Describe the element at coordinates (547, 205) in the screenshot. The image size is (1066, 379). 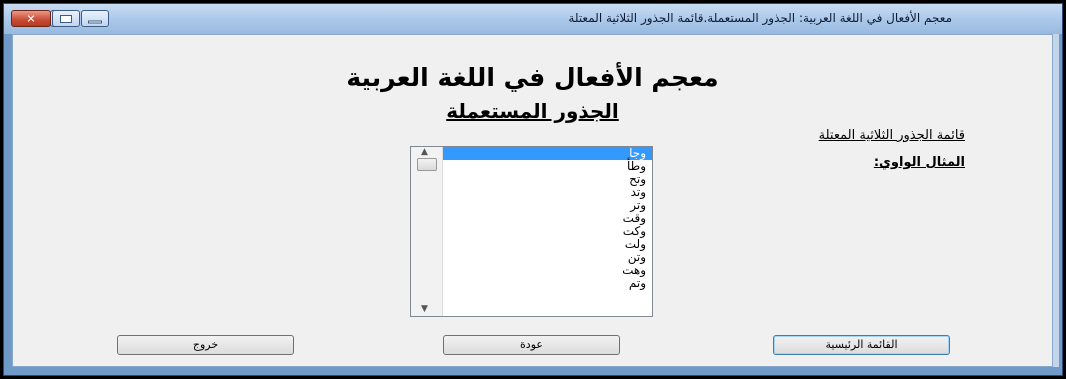
I see `list-item: وتر` at that location.